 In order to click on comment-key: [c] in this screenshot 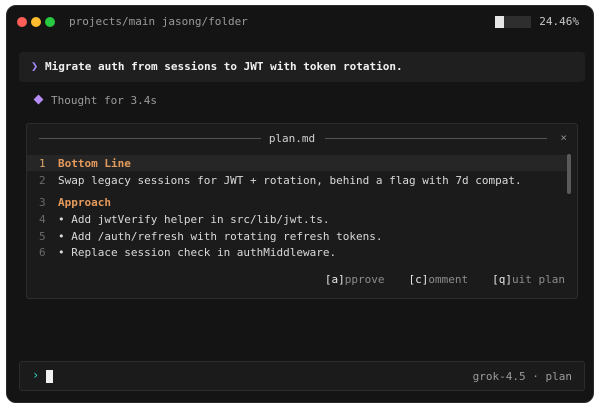, I will do `click(418, 279)`.